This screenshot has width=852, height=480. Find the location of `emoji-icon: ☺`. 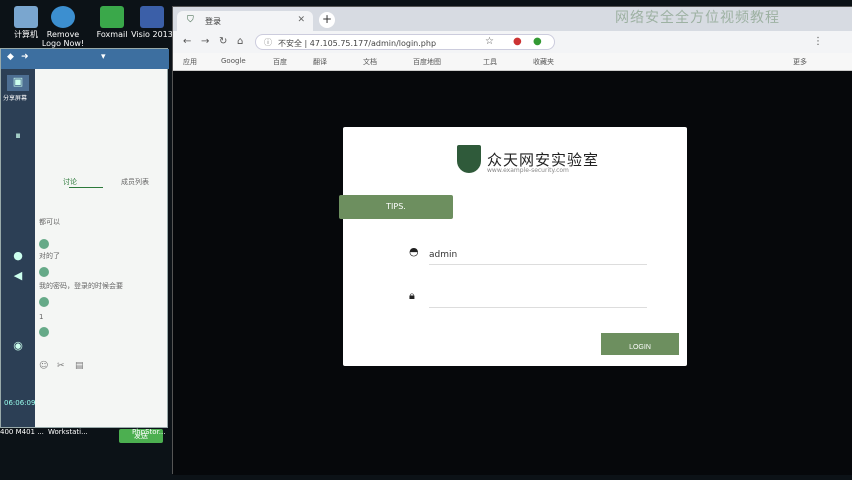

emoji-icon: ☺ is located at coordinates (43, 366).